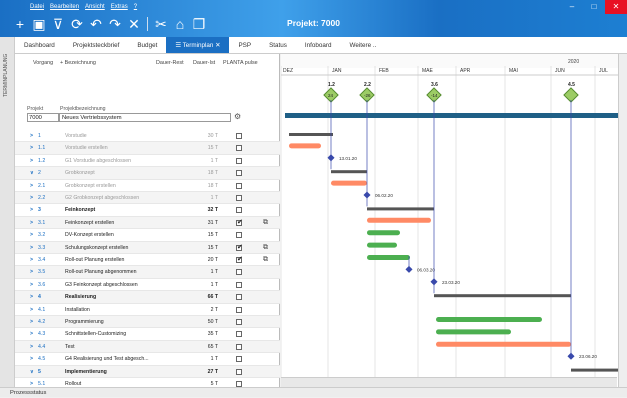  I want to click on gear-icon: ⚙, so click(237, 116).